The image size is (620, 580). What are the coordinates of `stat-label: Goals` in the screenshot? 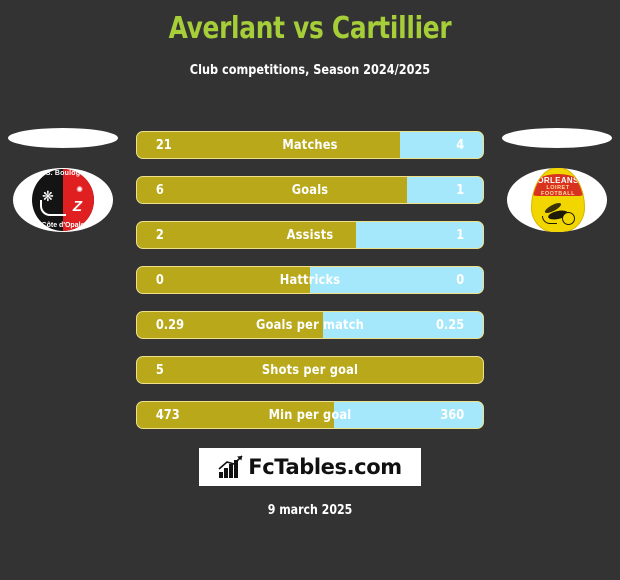 It's located at (310, 190).